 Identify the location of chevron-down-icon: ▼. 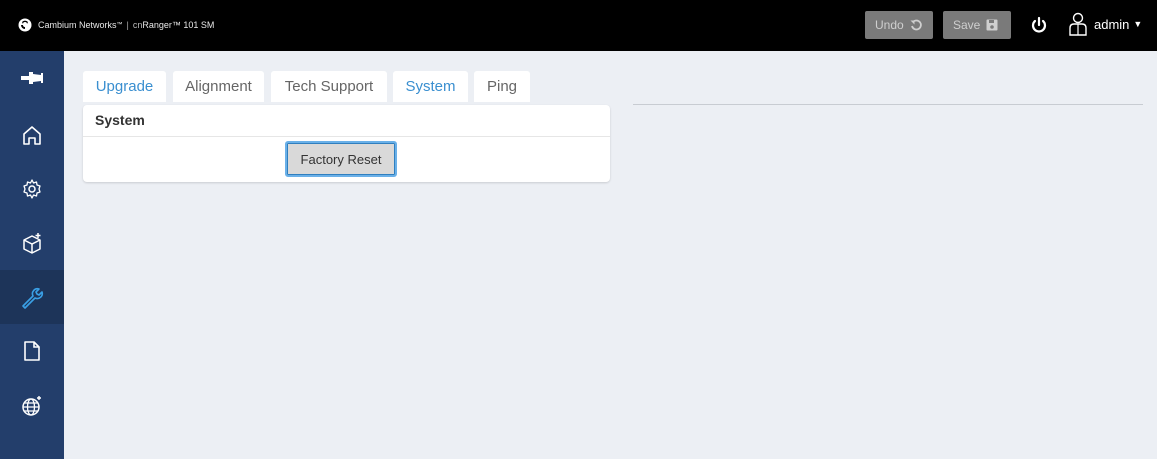
(1138, 24).